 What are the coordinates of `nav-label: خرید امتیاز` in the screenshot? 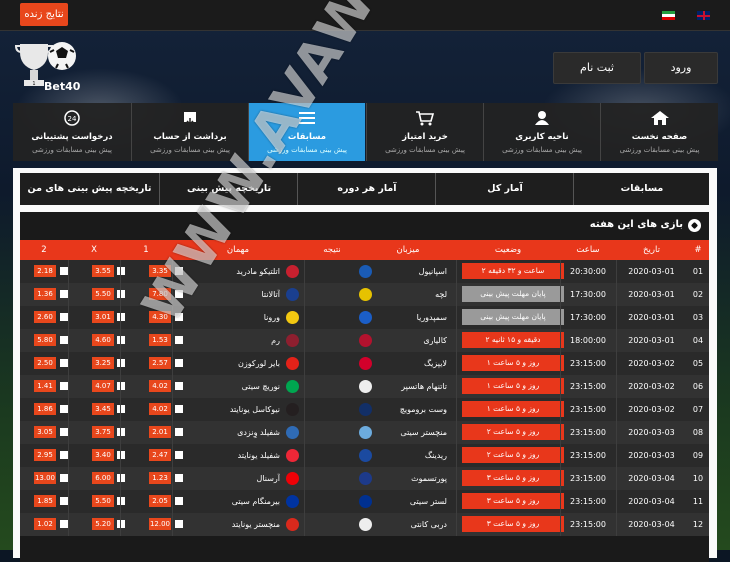 It's located at (425, 137).